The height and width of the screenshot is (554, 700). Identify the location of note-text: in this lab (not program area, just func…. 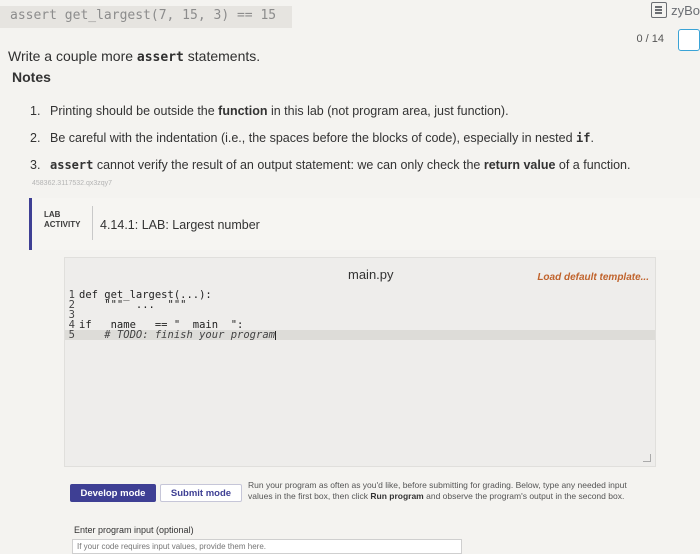
(388, 111).